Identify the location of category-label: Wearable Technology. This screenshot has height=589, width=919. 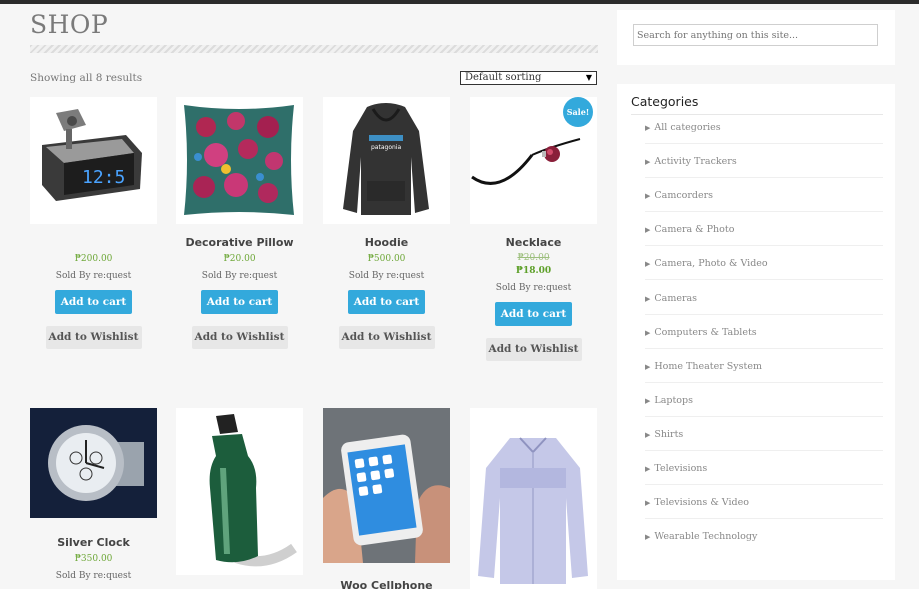
(706, 537).